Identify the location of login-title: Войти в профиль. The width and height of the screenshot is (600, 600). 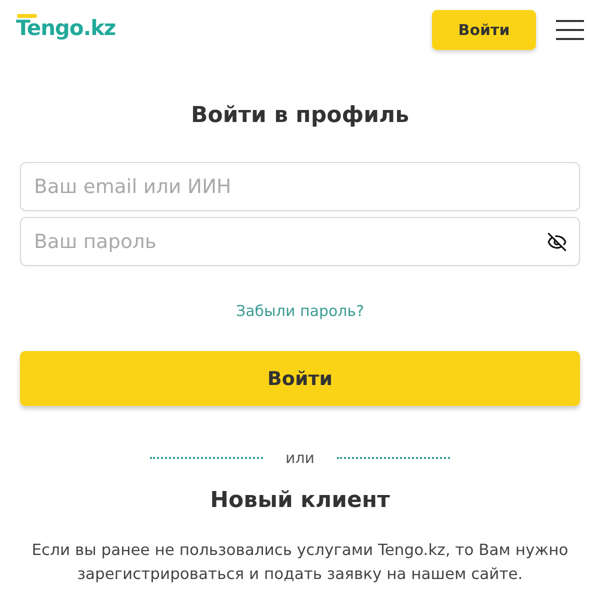
(300, 116).